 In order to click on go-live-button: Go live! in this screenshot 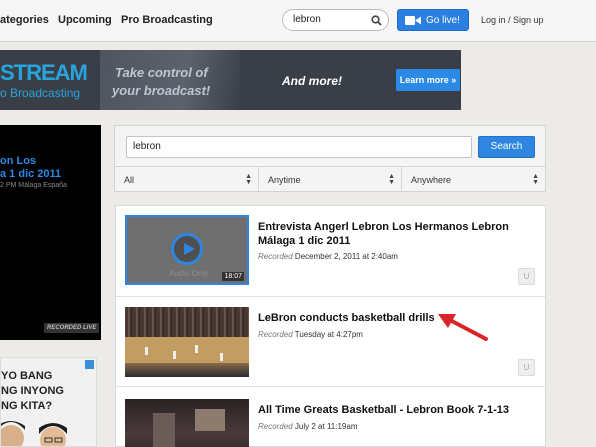, I will do `click(433, 20)`.